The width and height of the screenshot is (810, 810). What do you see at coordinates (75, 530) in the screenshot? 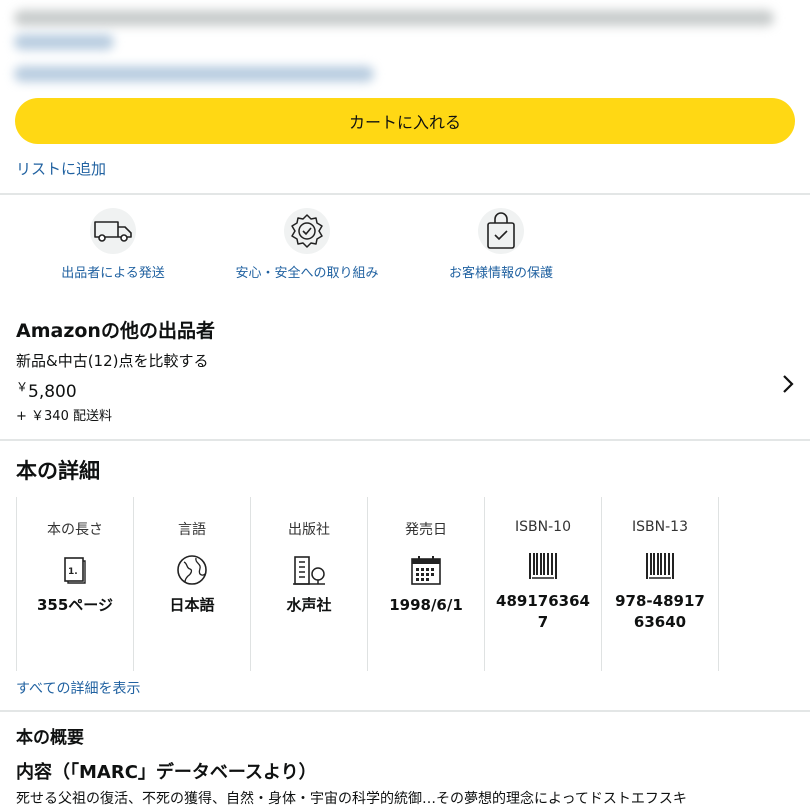
I see `card-heading: 本の長さ` at bounding box center [75, 530].